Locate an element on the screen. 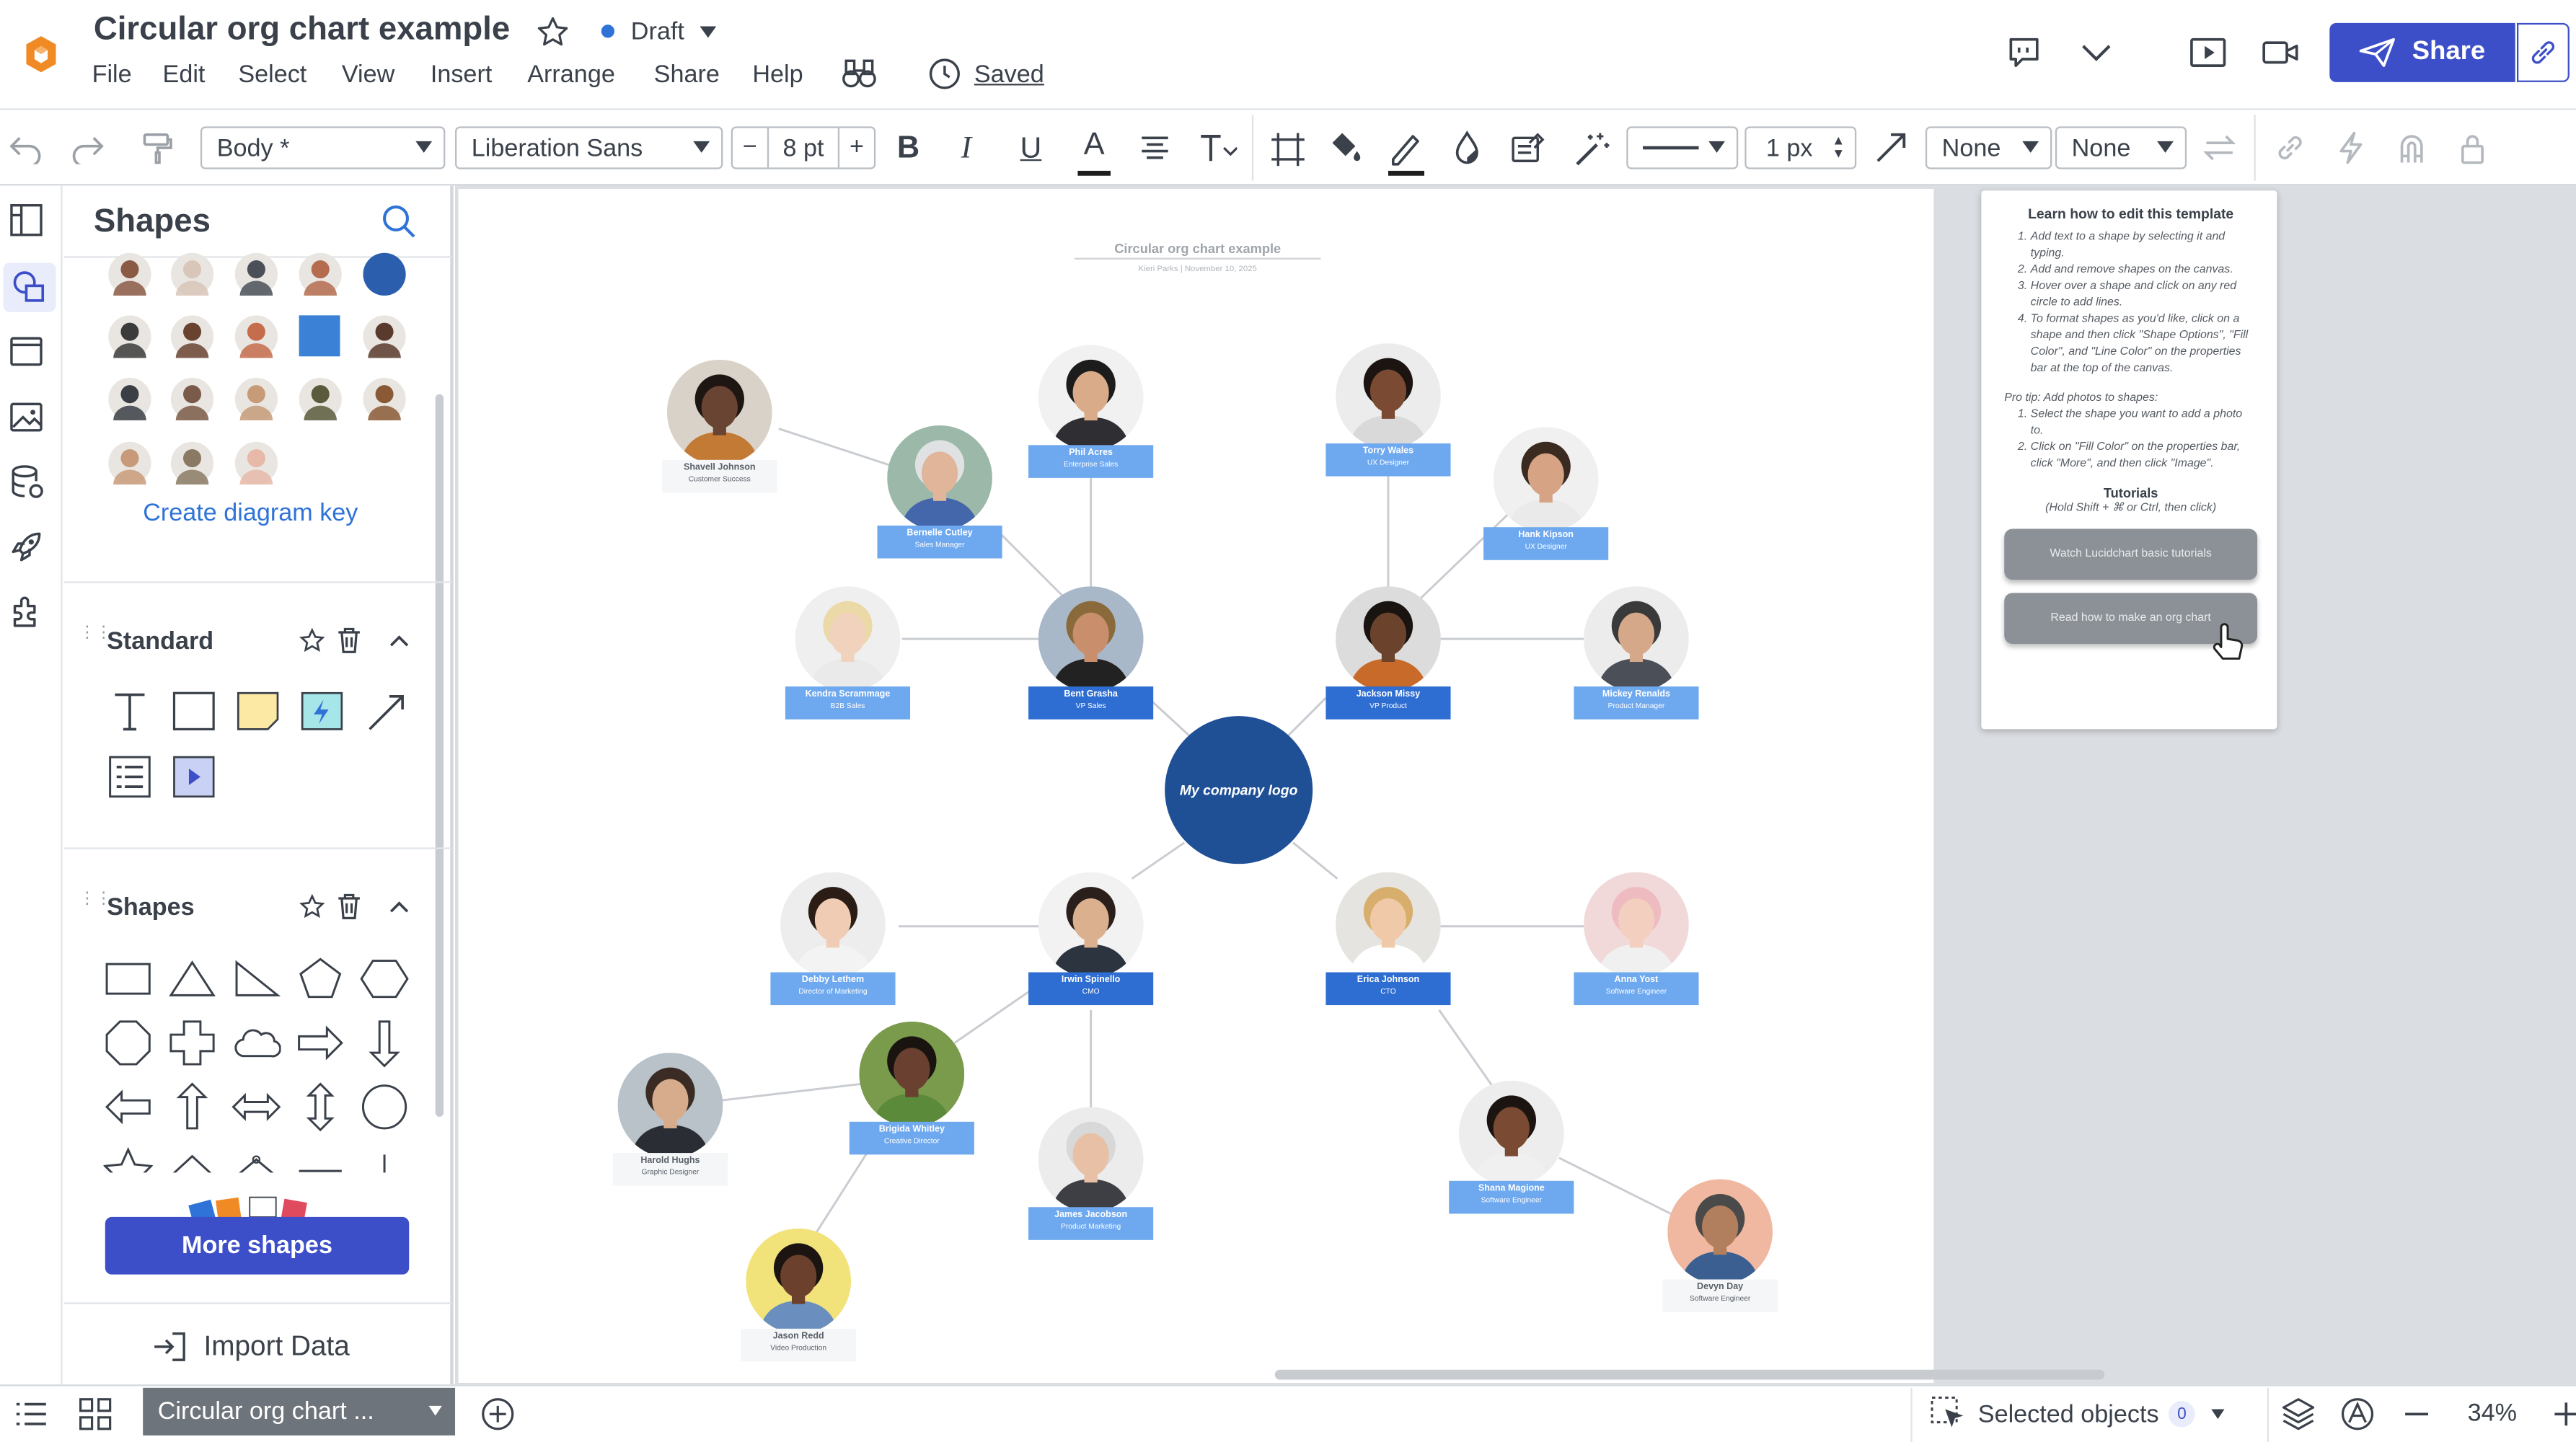 The height and width of the screenshot is (1442, 2576). cross-icon is located at coordinates (191, 1042).